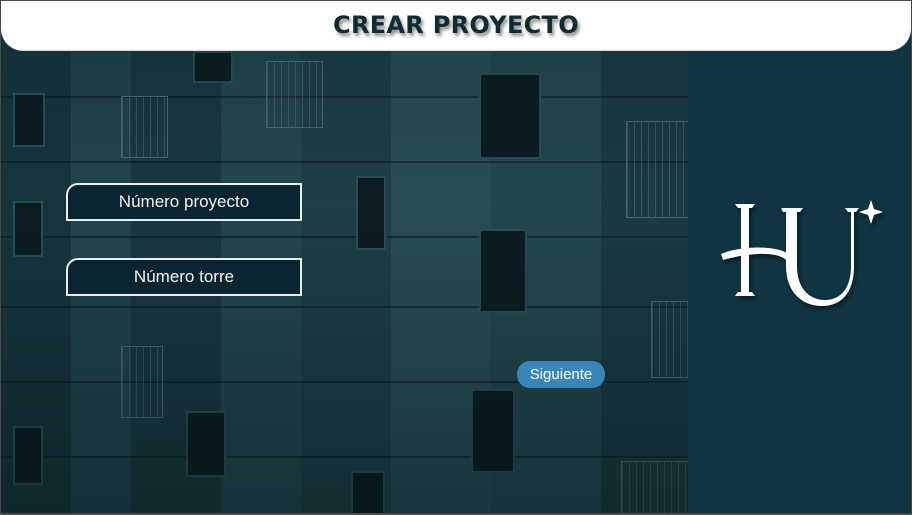 The width and height of the screenshot is (912, 515). I want to click on tower-number-placeholder: Número torre, so click(184, 276).